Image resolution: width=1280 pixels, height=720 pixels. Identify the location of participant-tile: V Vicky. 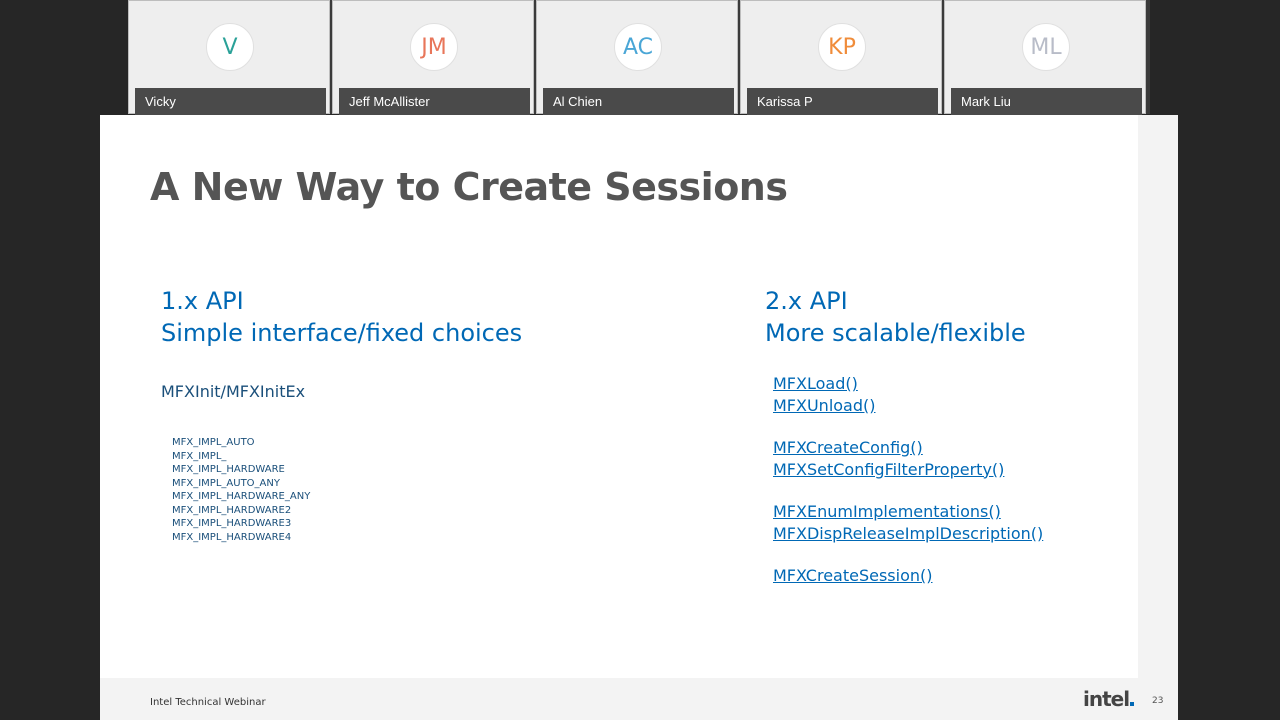
(229, 57).